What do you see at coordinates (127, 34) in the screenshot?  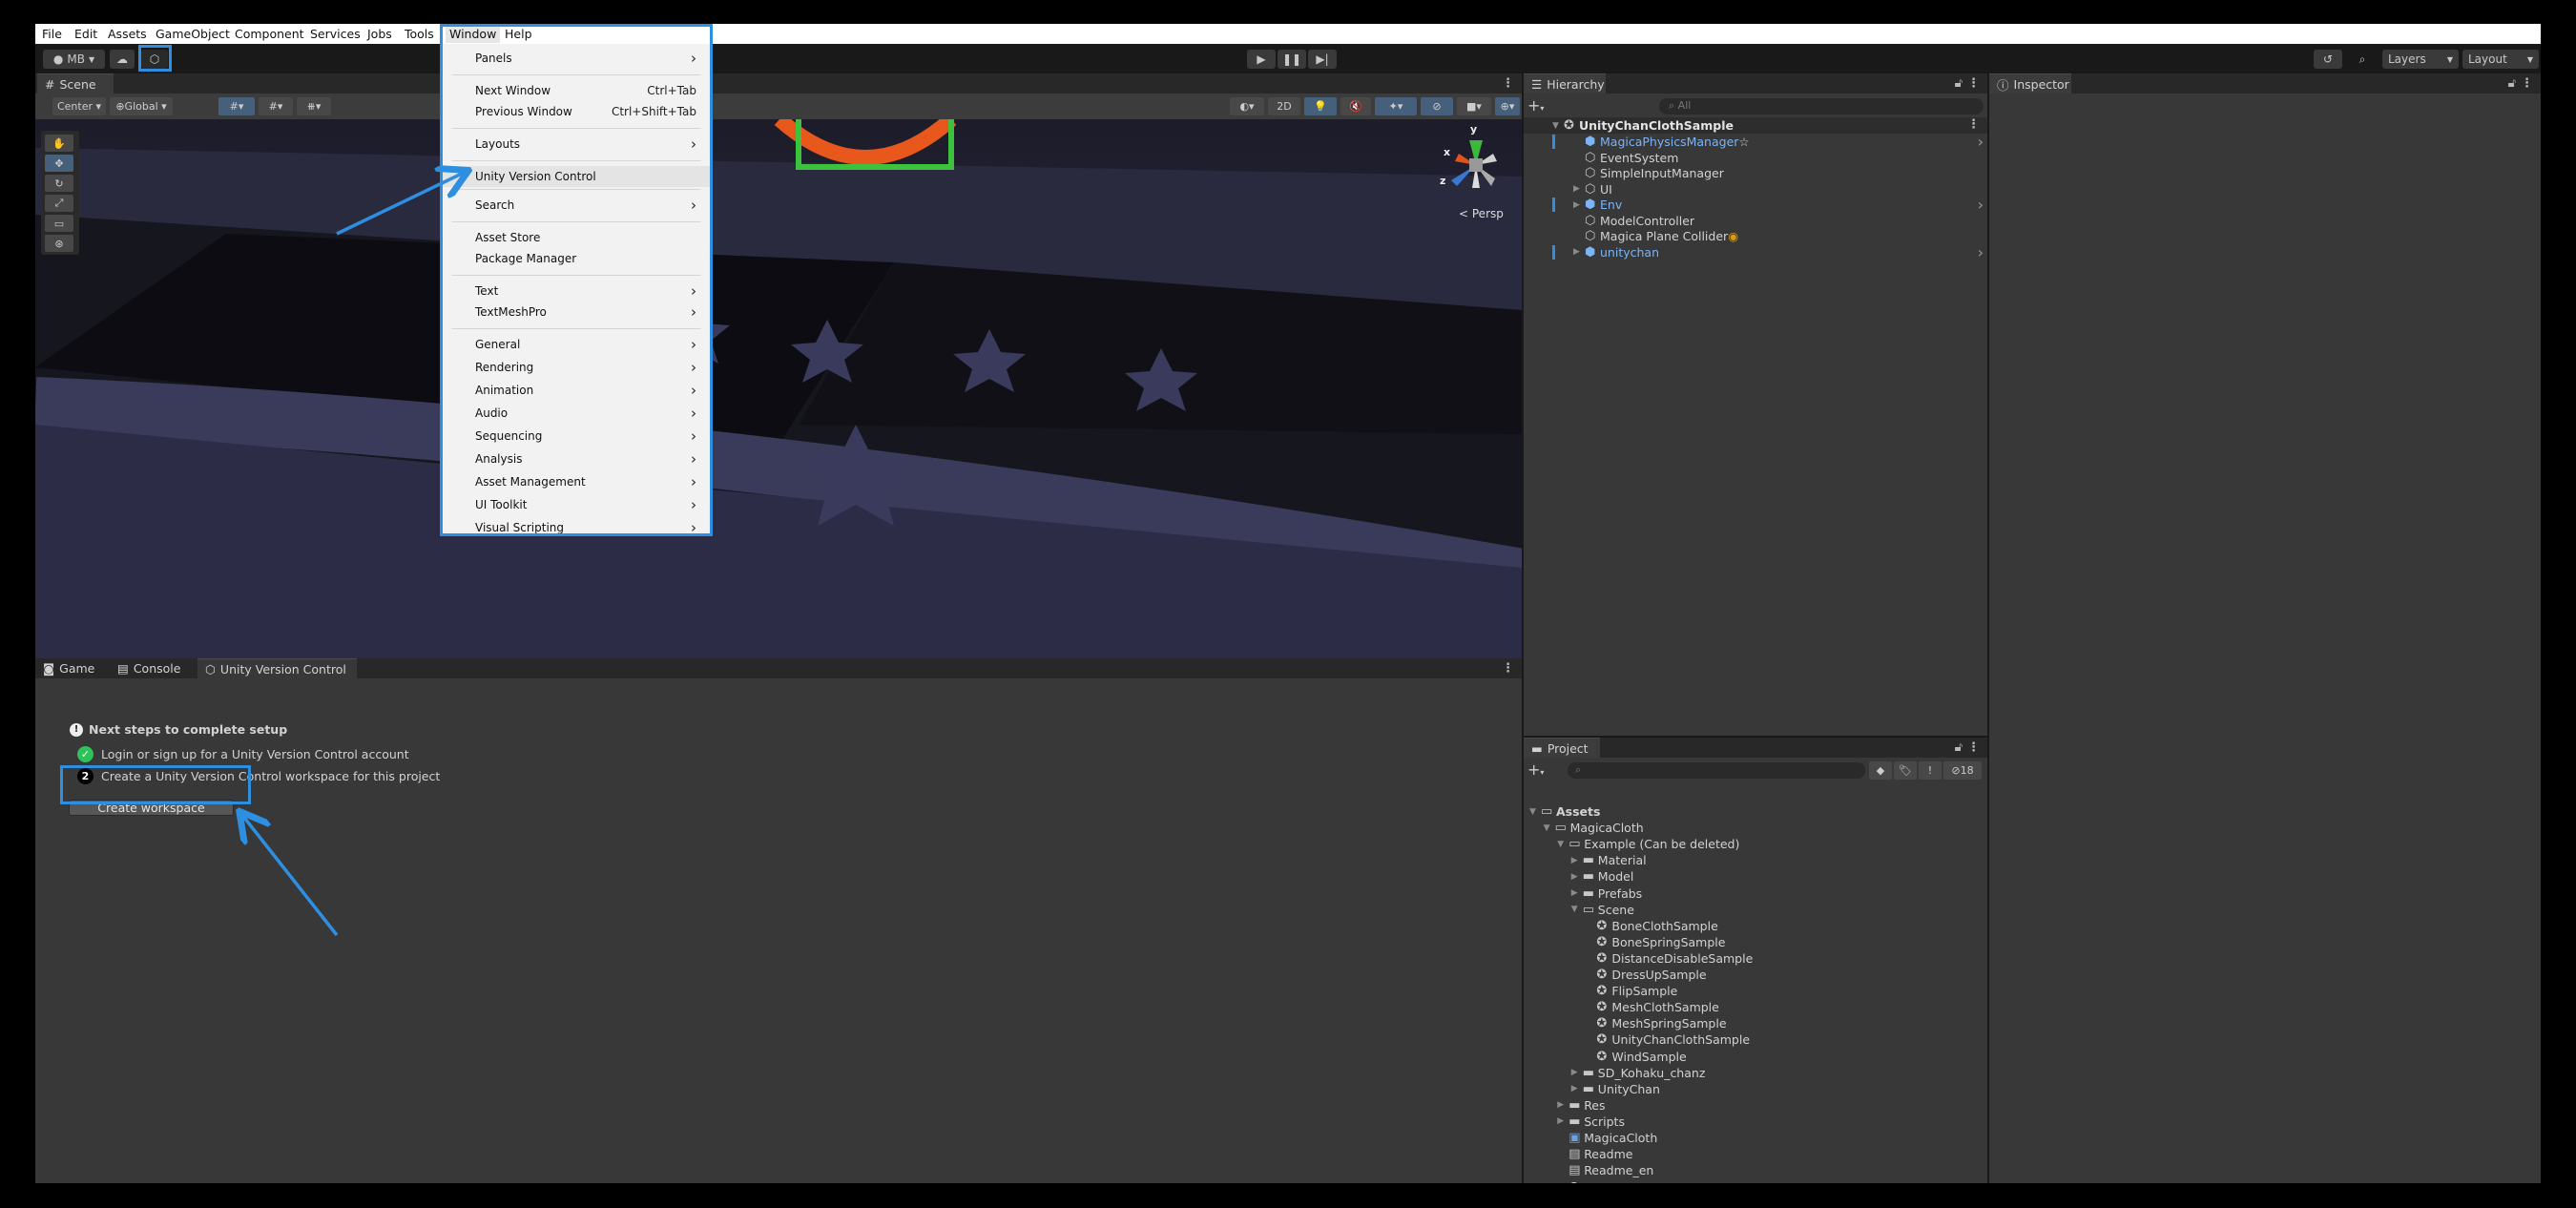 I see `menu-assets: Assets` at bounding box center [127, 34].